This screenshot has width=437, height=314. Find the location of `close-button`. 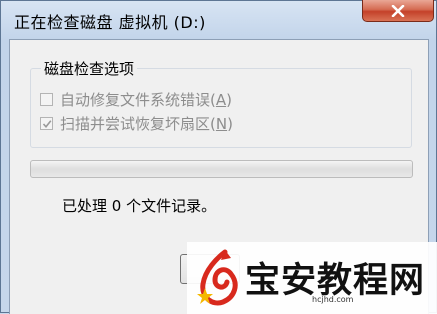

close-button is located at coordinates (398, 11).